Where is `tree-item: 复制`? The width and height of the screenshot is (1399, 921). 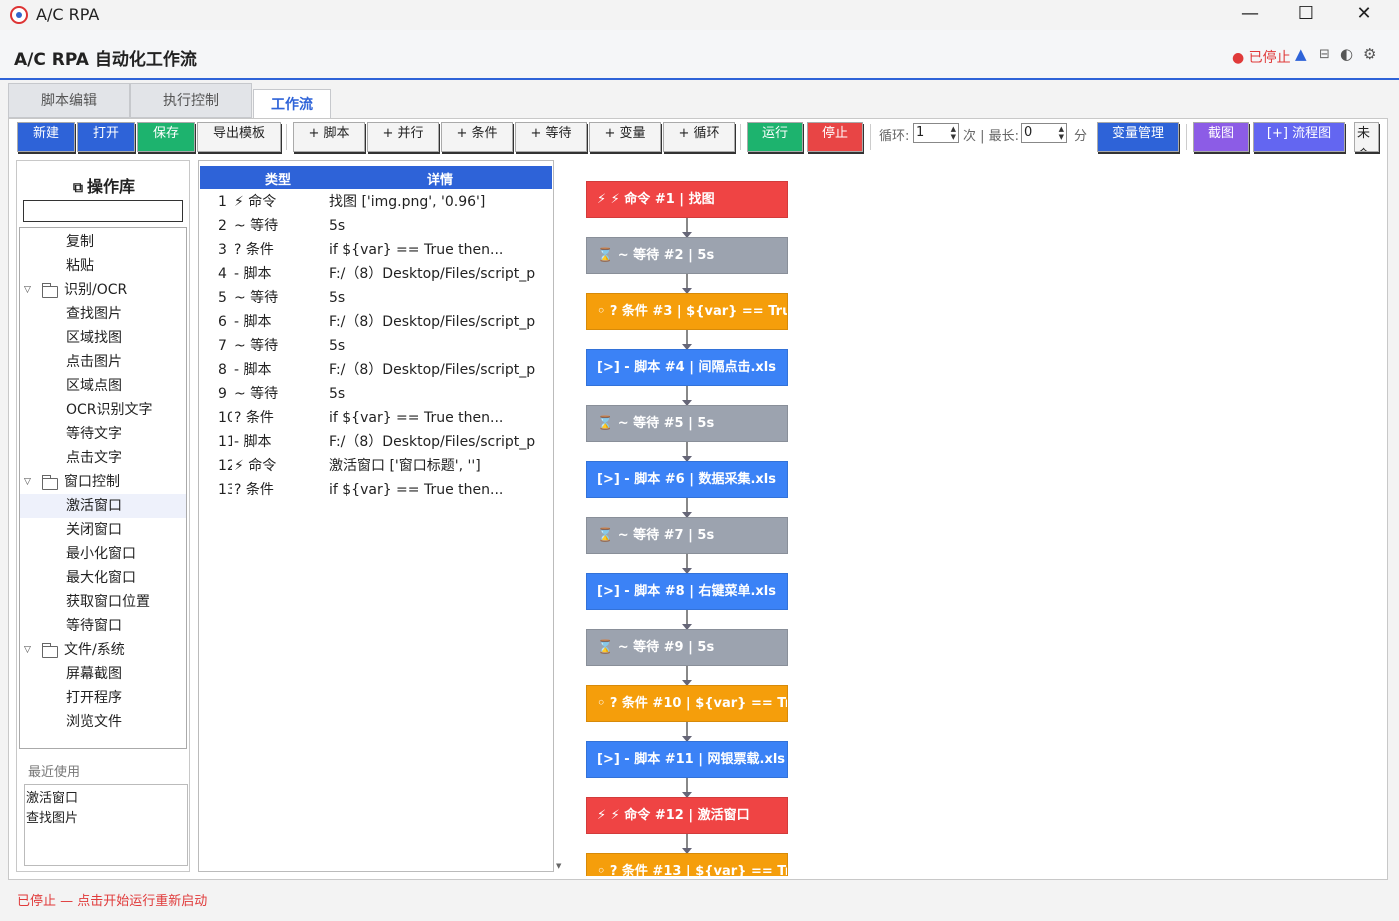
tree-item: 复制 is located at coordinates (103, 242).